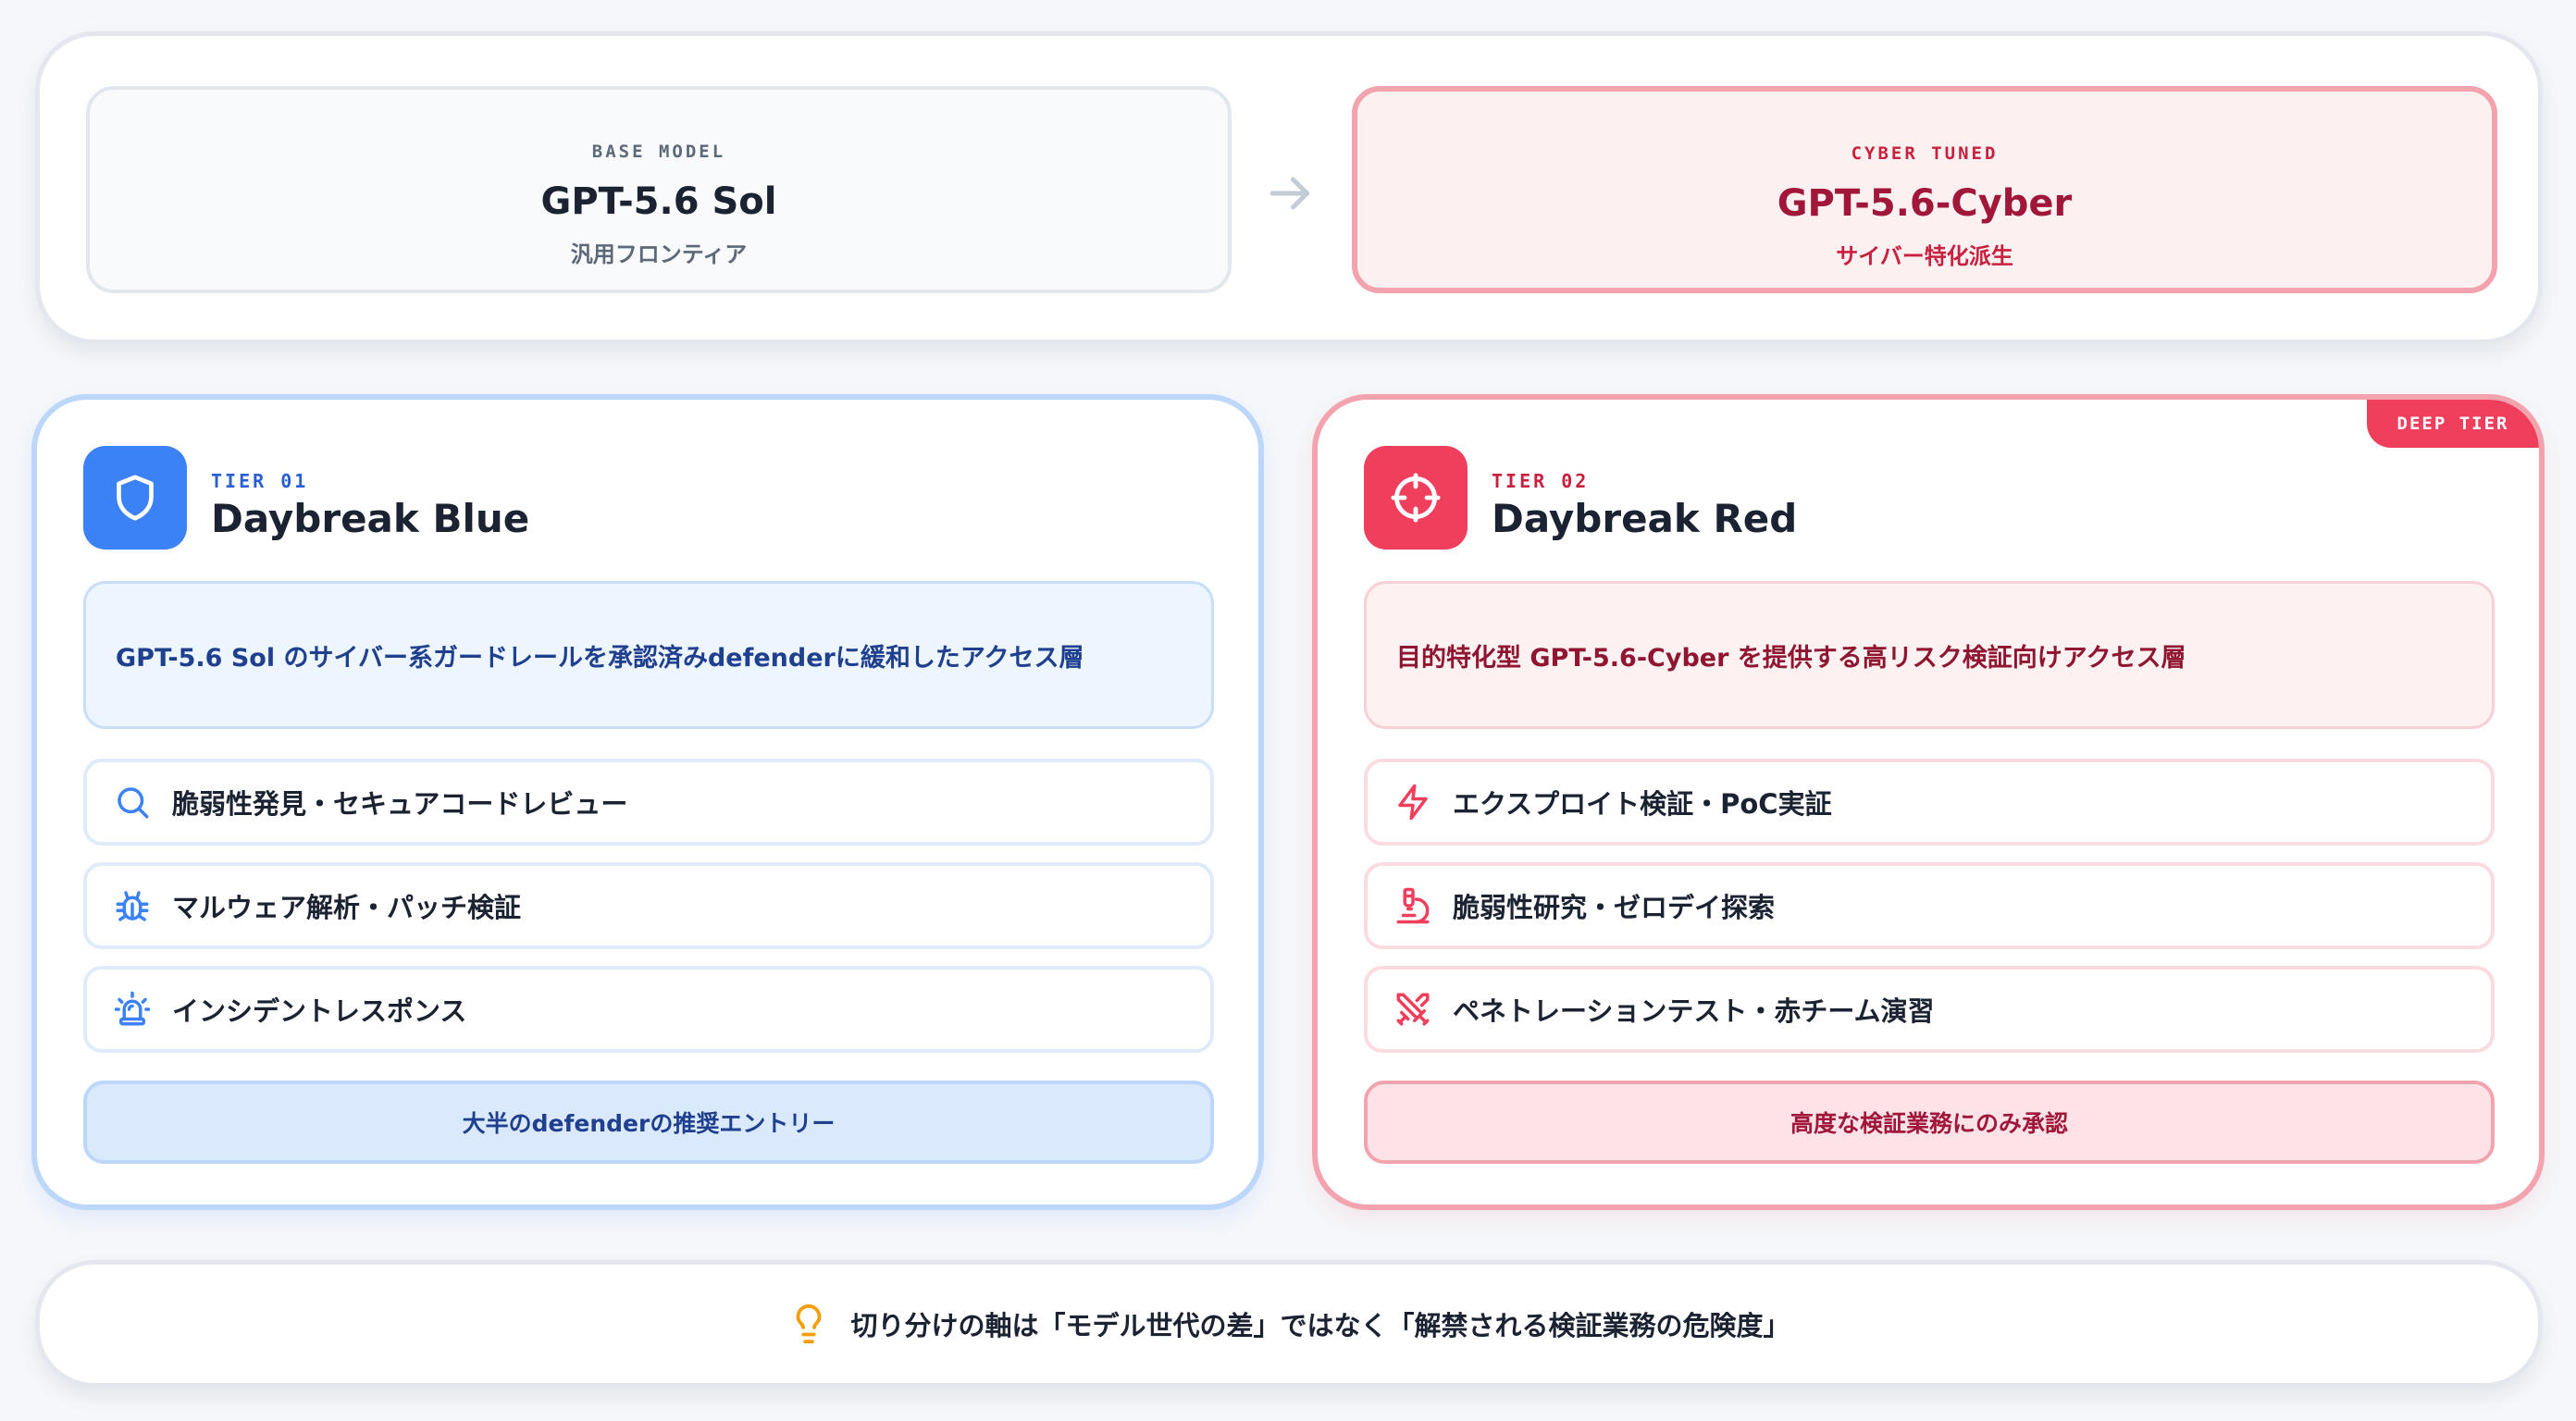 The image size is (2576, 1421). I want to click on cyber-model-name: GPT-5.6-Cyber, so click(1925, 203).